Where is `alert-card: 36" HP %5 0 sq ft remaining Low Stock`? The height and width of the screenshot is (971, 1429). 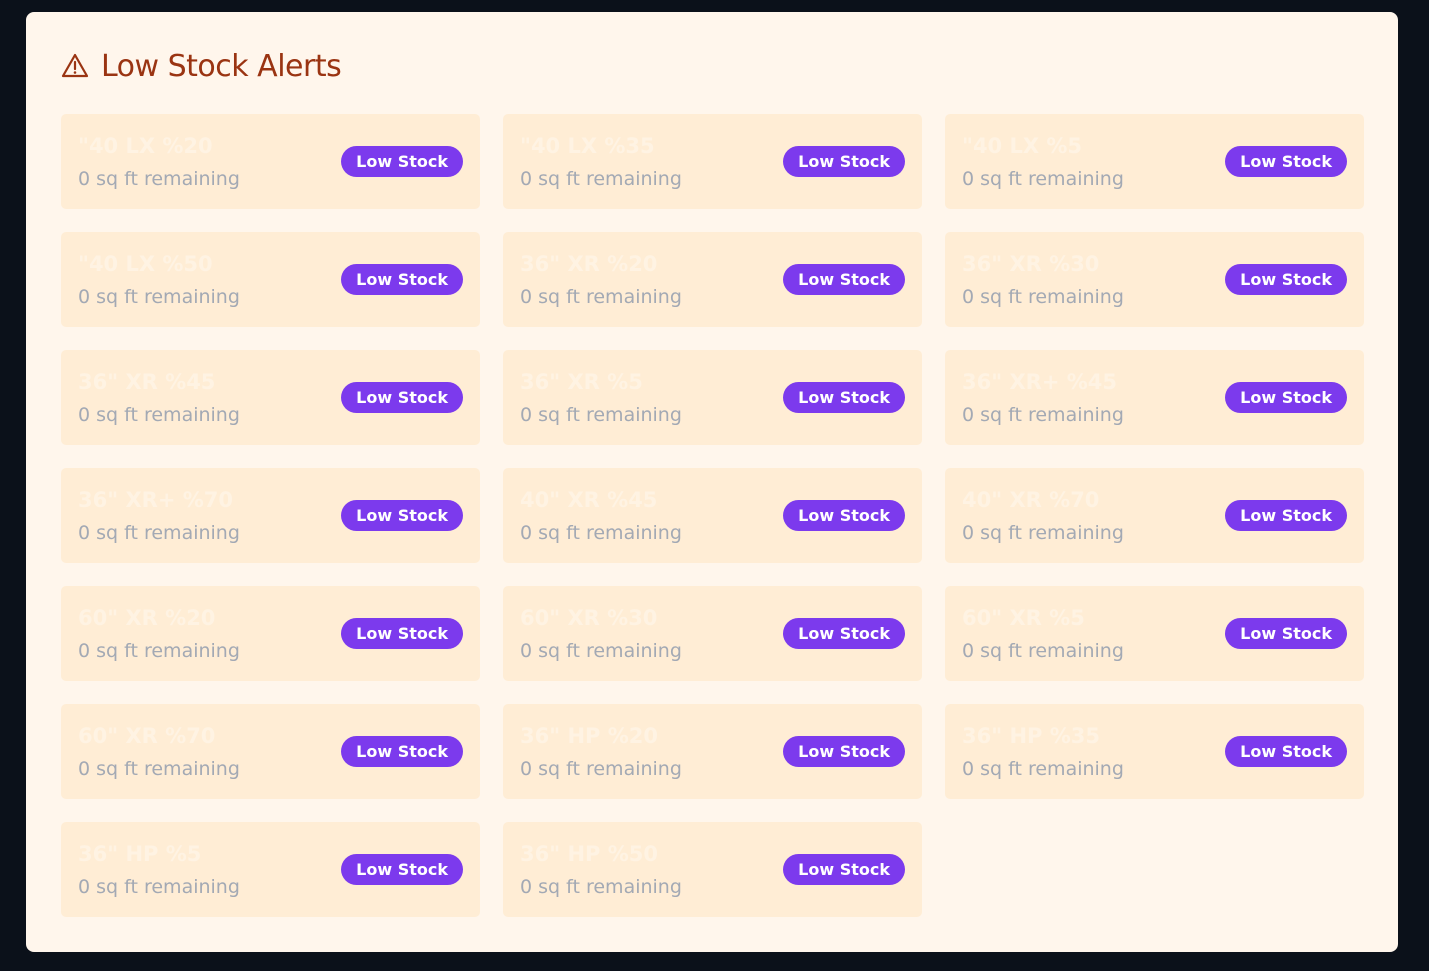 alert-card: 36" HP %5 0 sq ft remaining Low Stock is located at coordinates (270, 869).